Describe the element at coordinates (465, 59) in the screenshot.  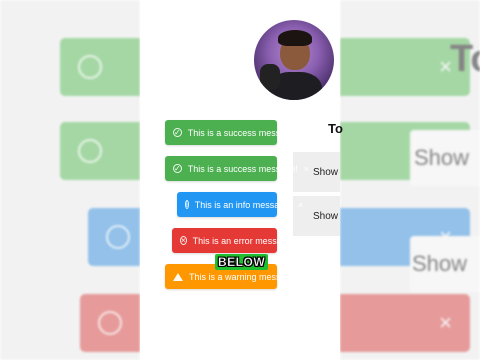
I see `background-heading: To` at that location.